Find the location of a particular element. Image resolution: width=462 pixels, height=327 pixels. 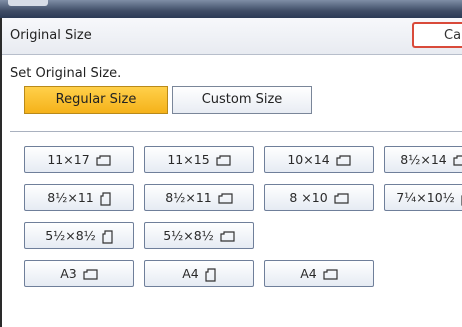

size-5-5x8-5-landscape-button: 5½×8½ is located at coordinates (199, 235).